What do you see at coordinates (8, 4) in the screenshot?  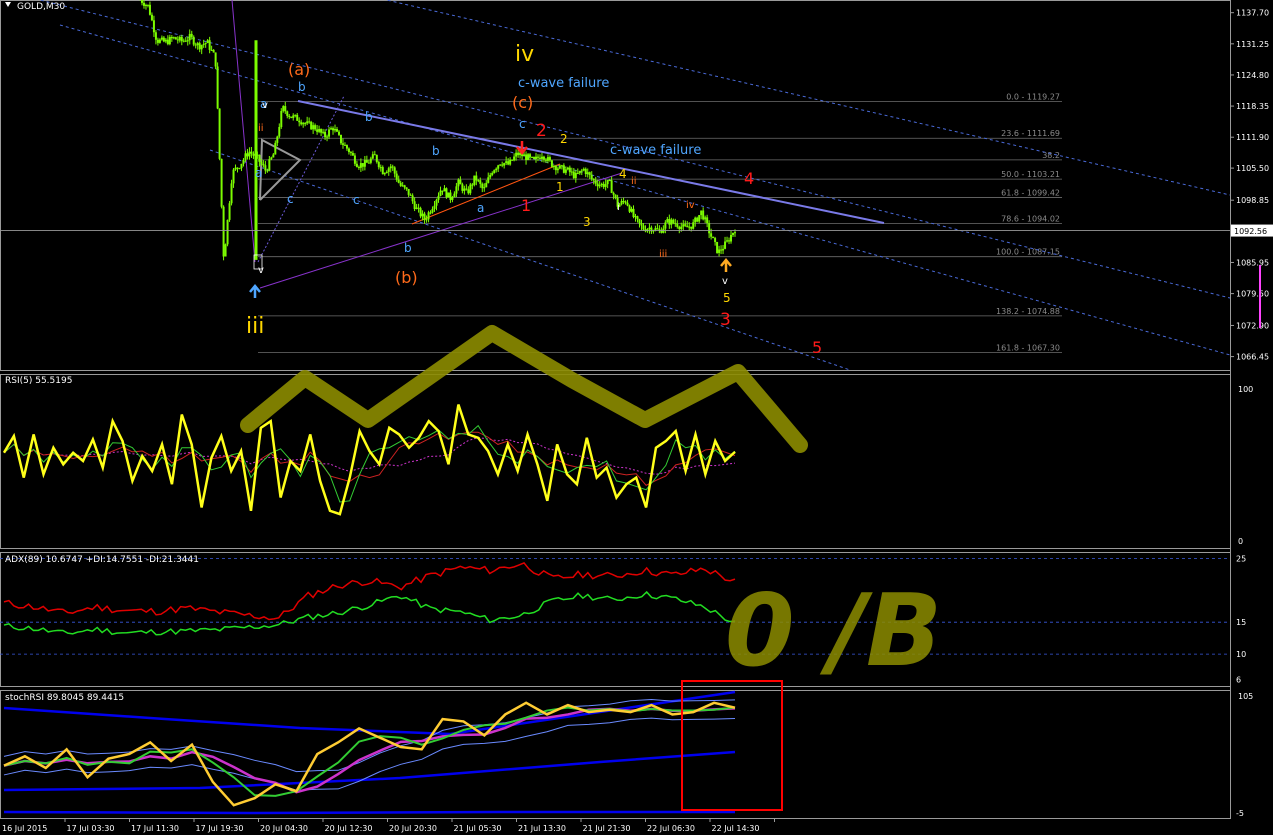 I see `collapse-triangle-icon` at bounding box center [8, 4].